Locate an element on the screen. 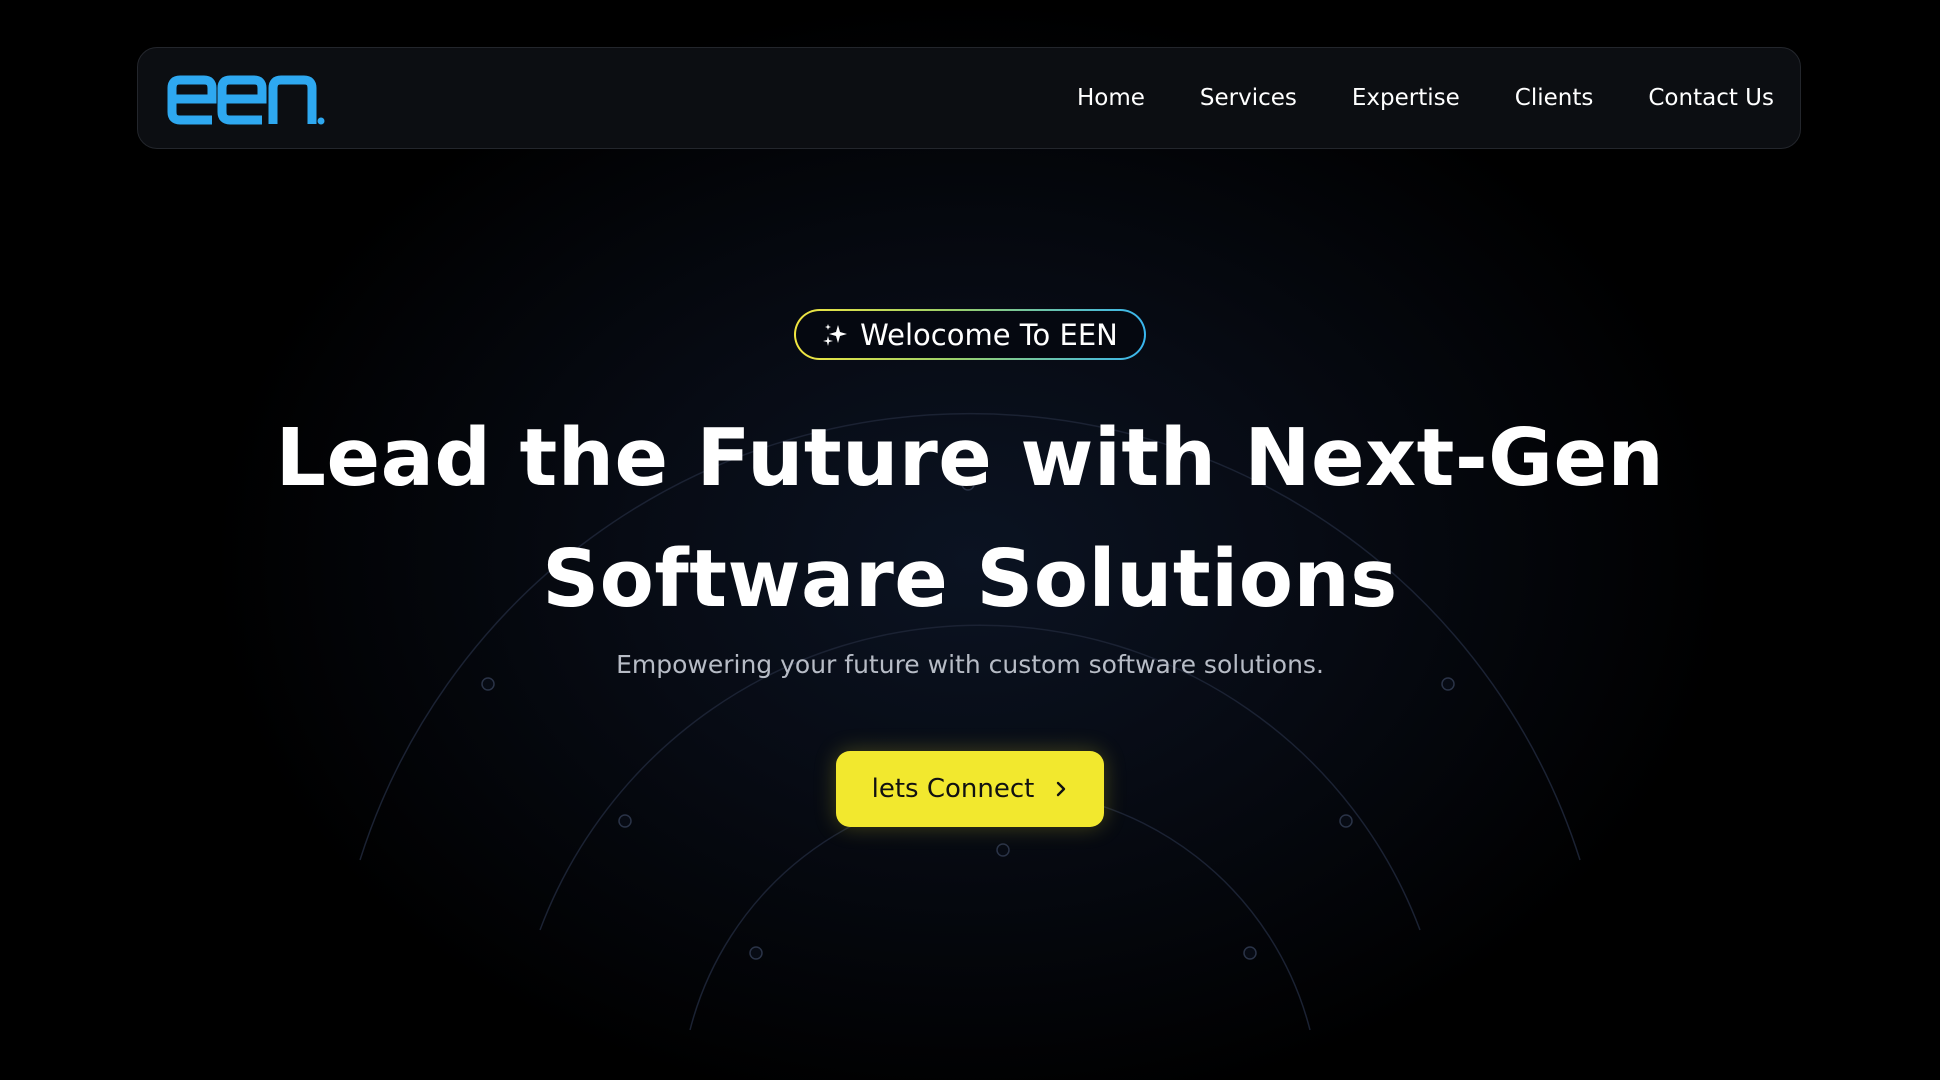  lets-connect-button: lets Connect is located at coordinates (970, 789).